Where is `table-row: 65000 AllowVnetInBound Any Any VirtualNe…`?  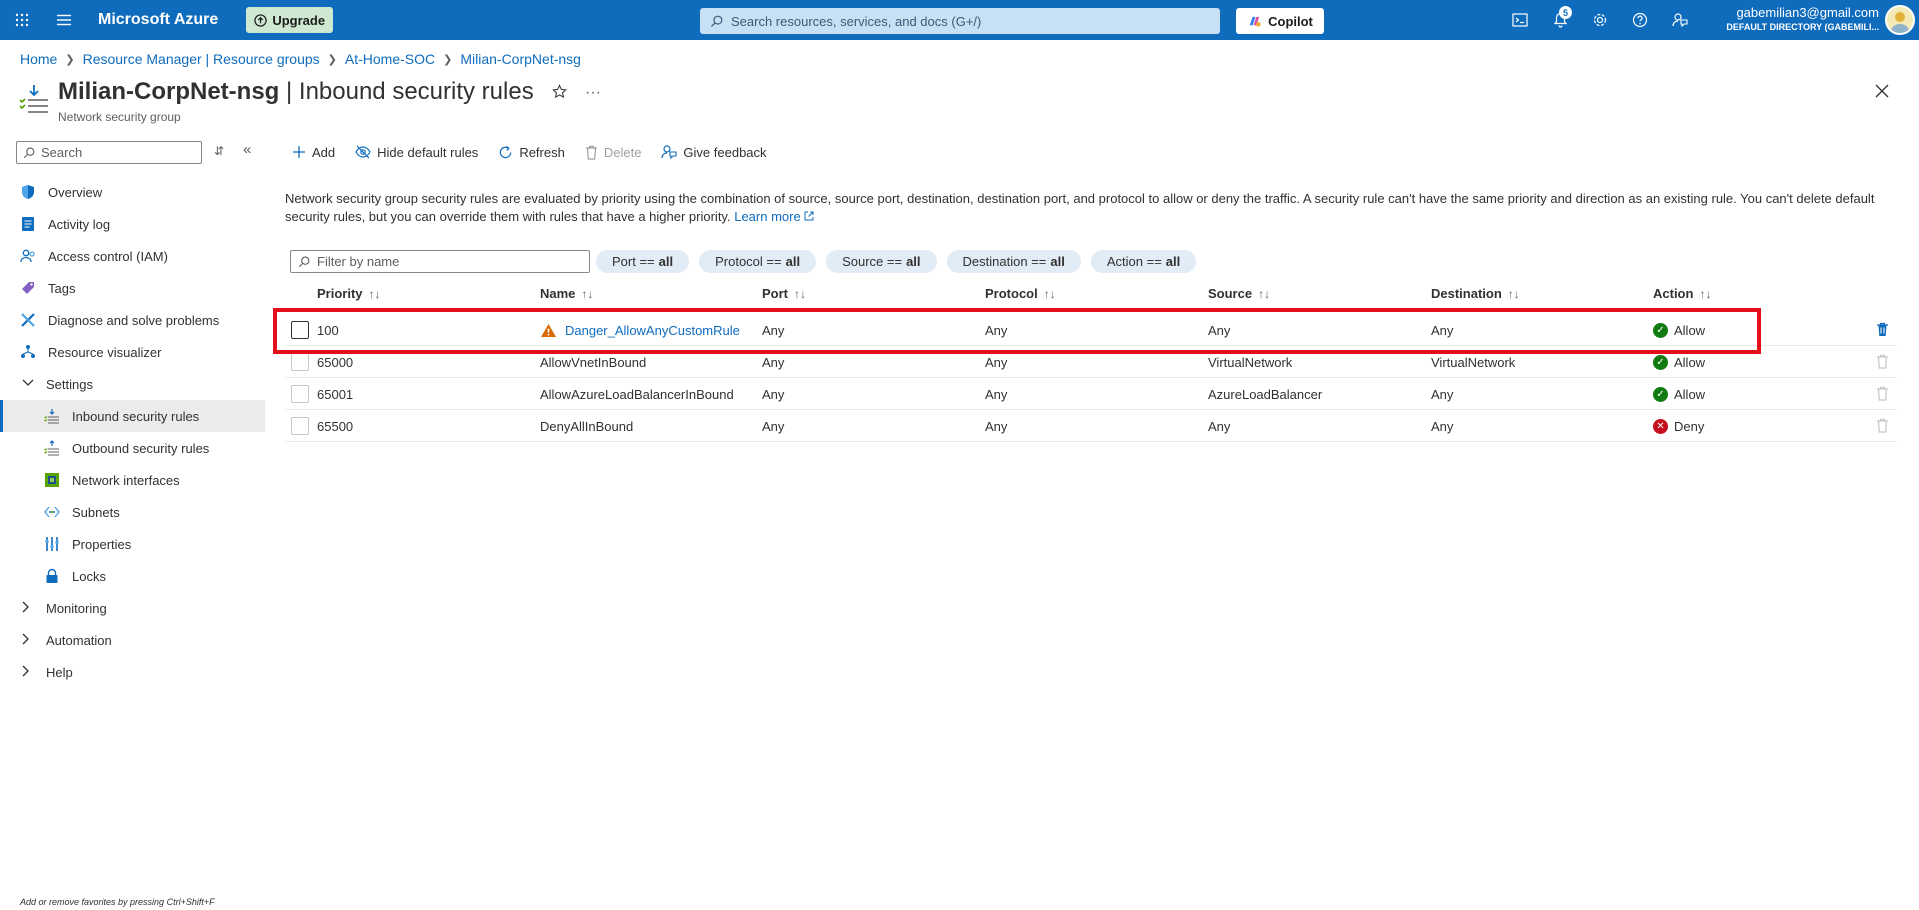 table-row: 65000 AllowVnetInBound Any Any VirtualNe… is located at coordinates (1091, 362).